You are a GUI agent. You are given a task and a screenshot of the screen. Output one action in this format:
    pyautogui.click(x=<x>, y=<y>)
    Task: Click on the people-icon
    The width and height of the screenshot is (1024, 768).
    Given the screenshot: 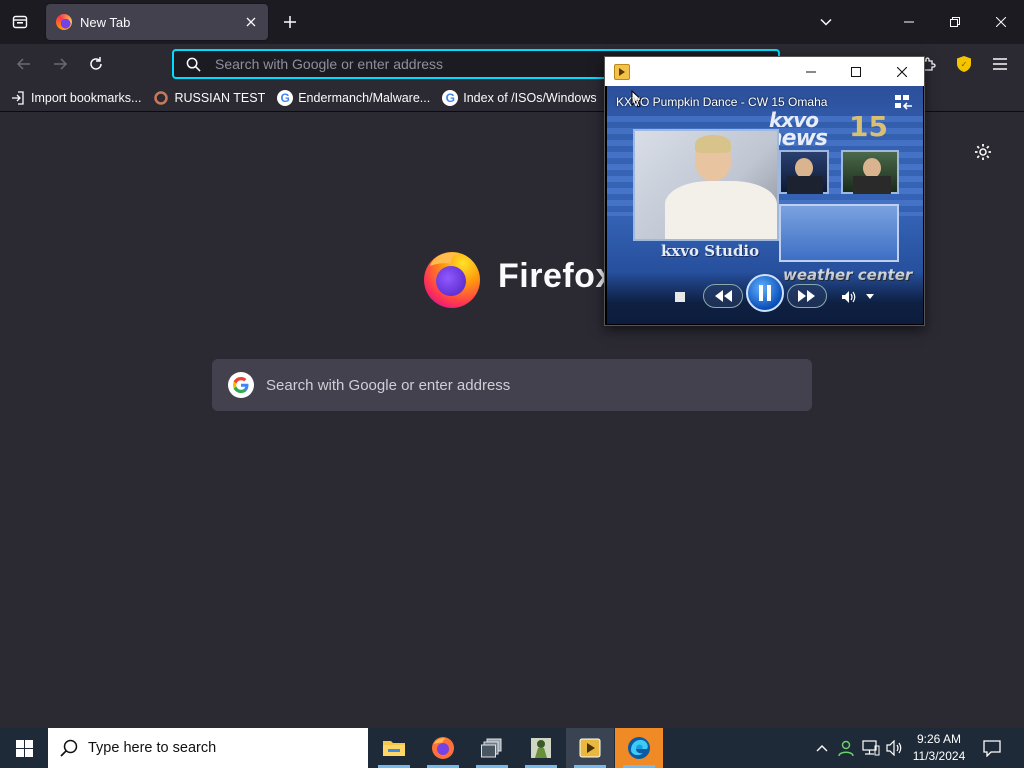 What is the action you would take?
    pyautogui.click(x=846, y=748)
    